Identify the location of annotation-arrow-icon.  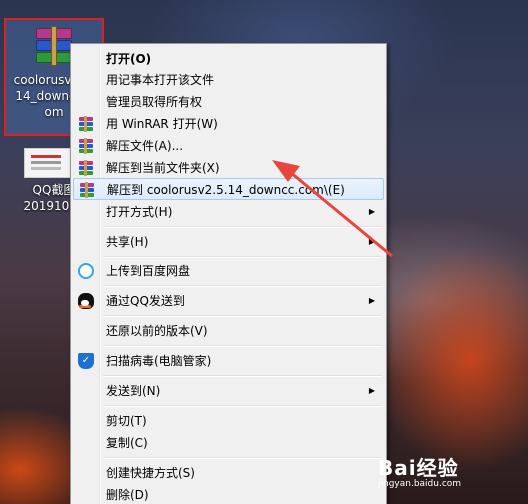
(332, 209).